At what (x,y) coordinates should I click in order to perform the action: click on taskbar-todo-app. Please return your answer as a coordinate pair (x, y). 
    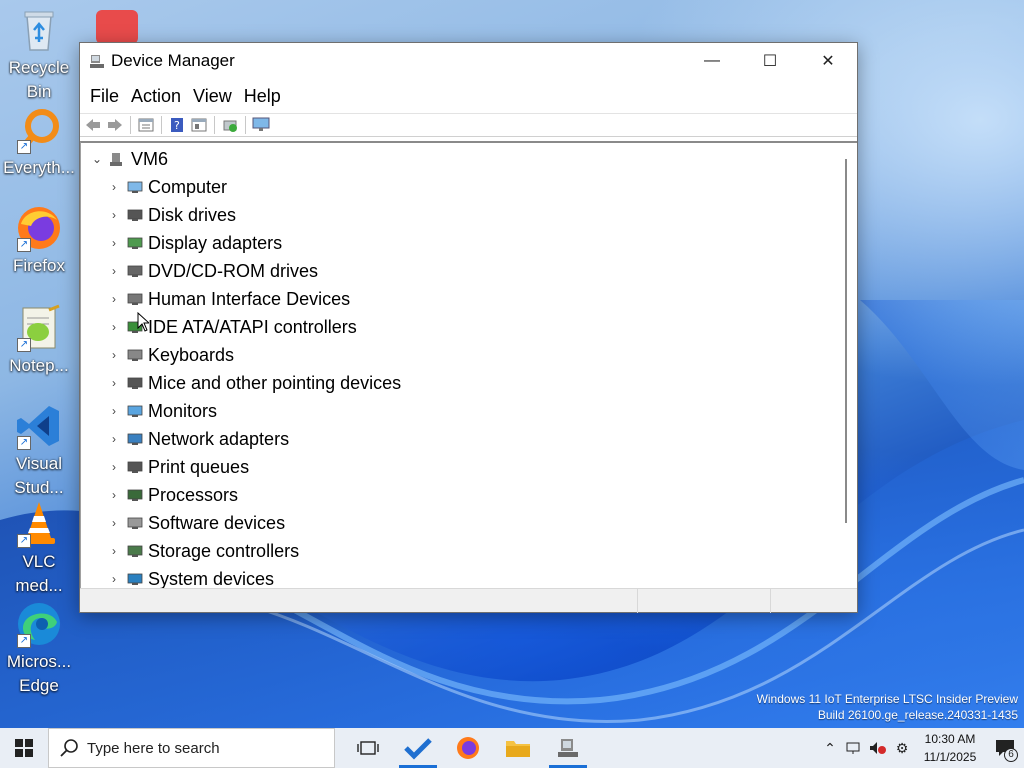
    Looking at the image, I should click on (418, 748).